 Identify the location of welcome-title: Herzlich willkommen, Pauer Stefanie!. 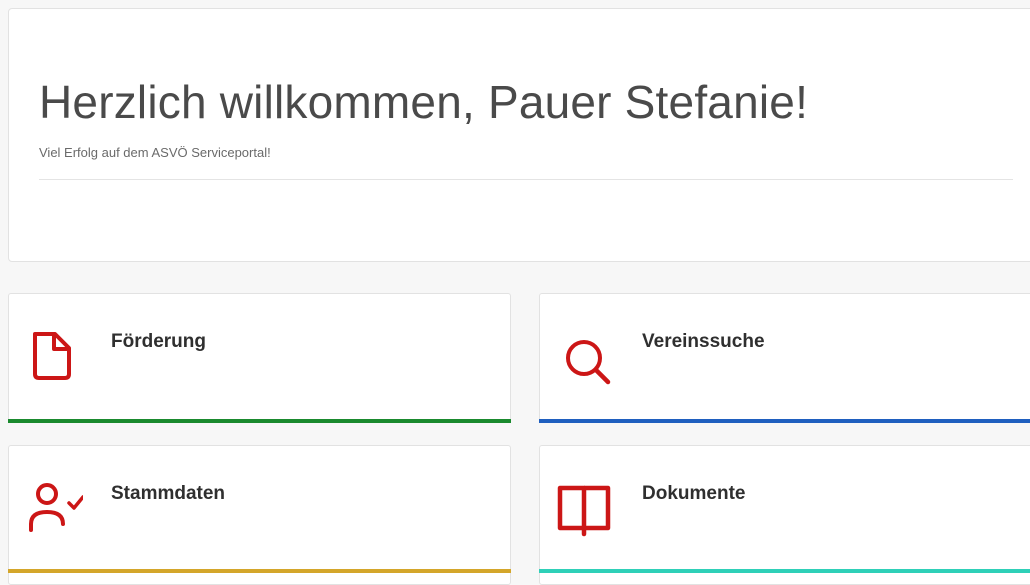
(424, 102).